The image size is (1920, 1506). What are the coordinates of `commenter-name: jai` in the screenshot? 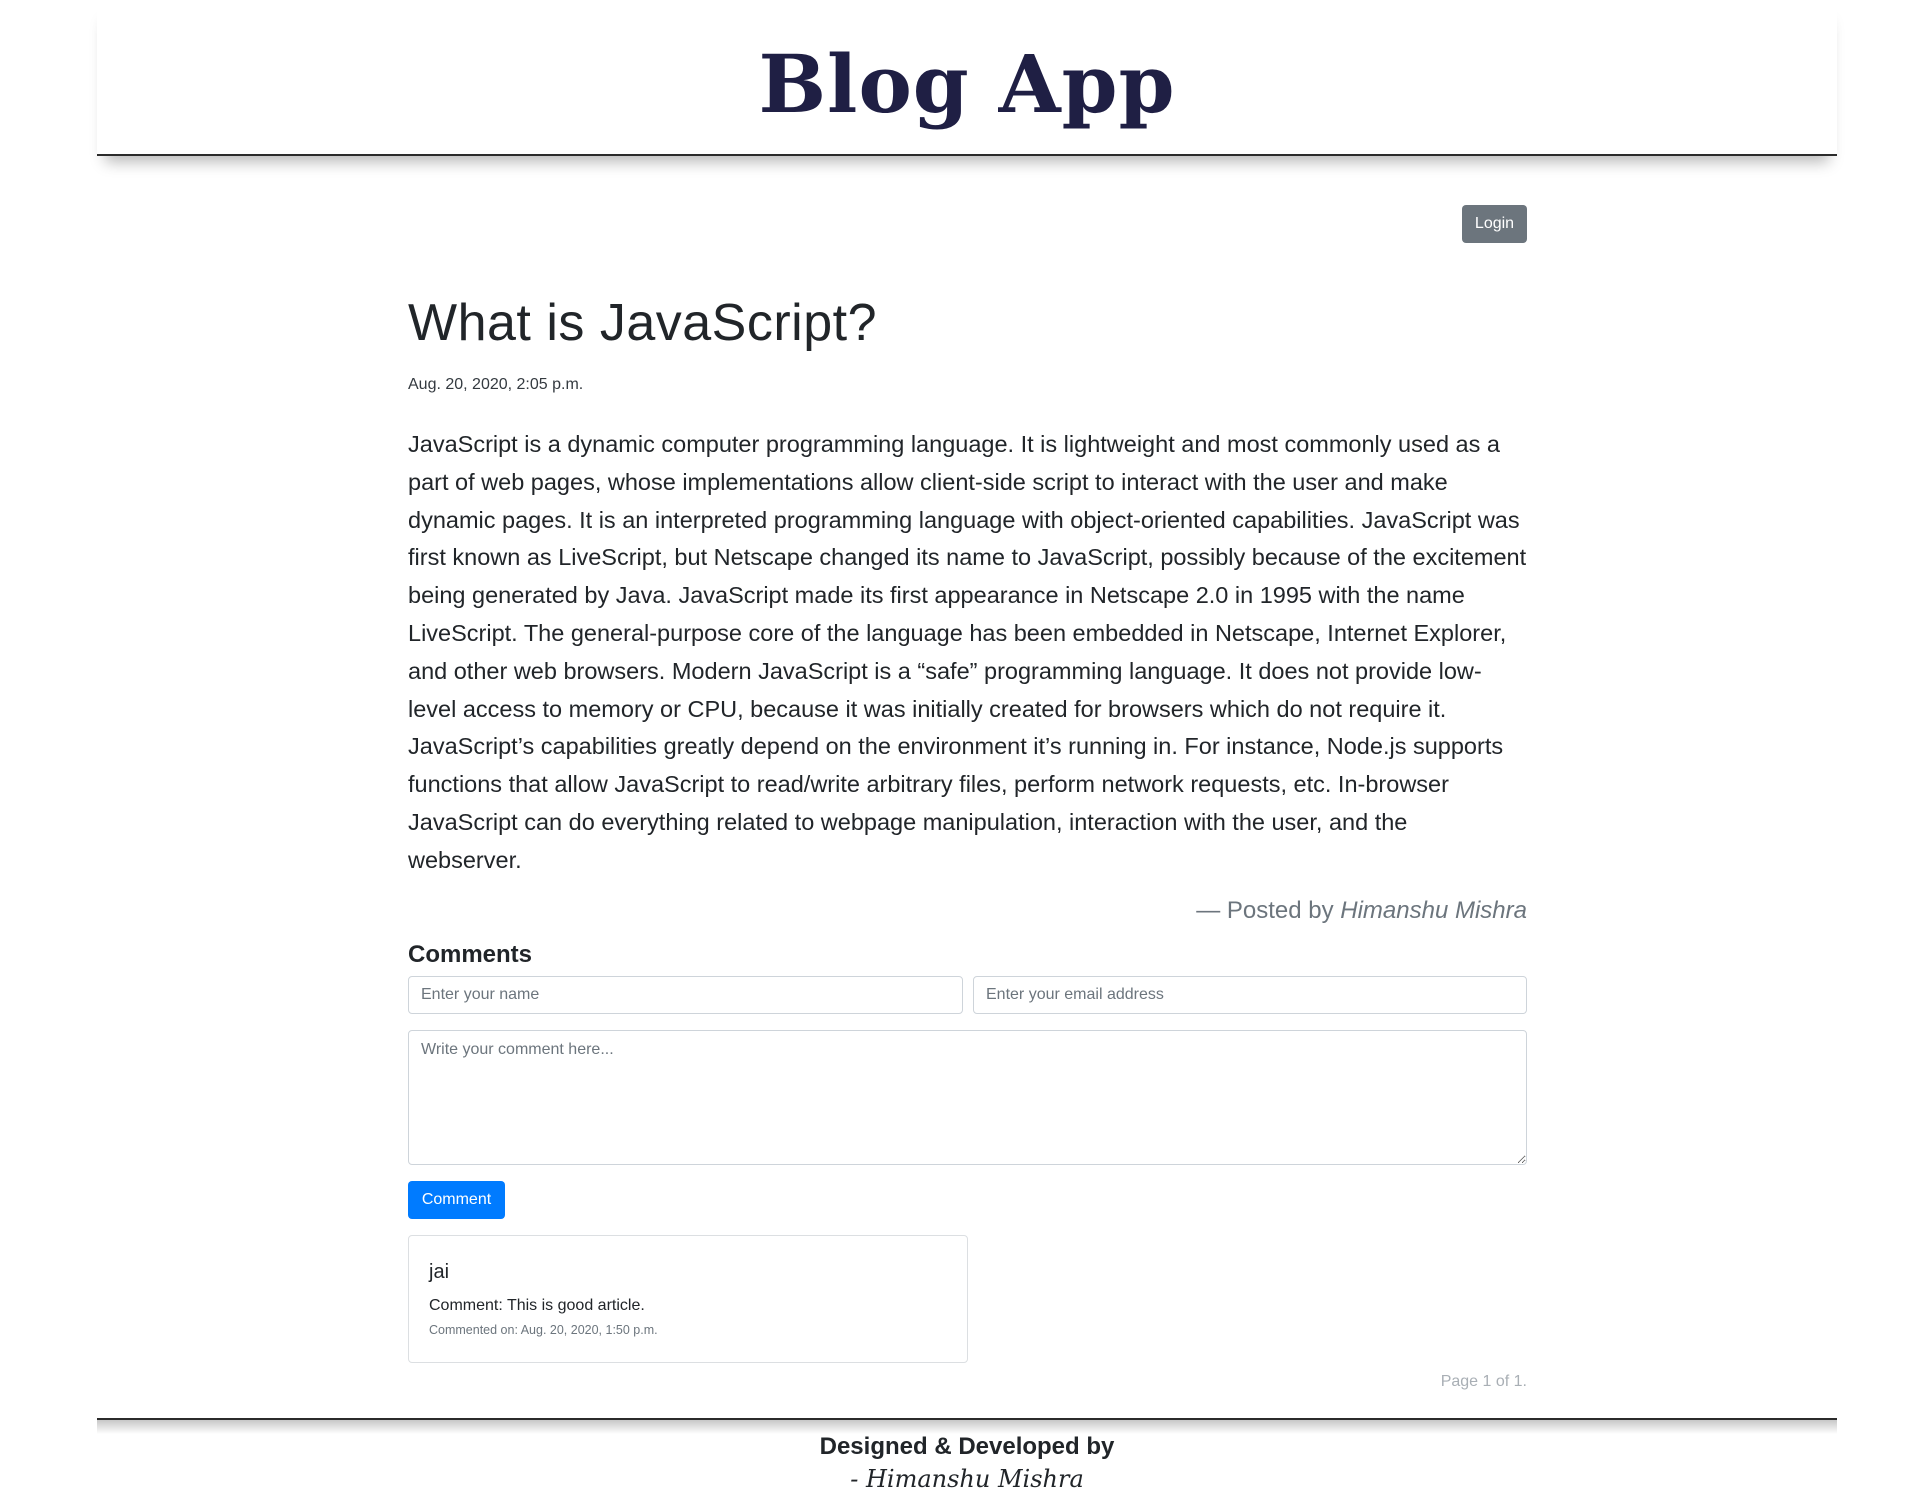 It's located at (439, 1272).